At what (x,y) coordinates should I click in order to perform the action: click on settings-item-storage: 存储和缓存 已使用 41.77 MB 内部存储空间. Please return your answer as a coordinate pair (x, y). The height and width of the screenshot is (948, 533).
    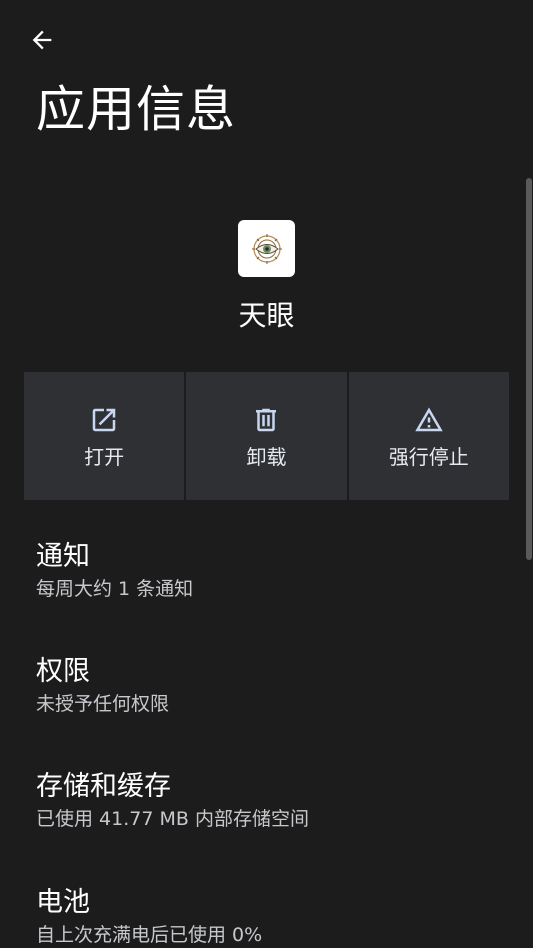
    Looking at the image, I should click on (272, 801).